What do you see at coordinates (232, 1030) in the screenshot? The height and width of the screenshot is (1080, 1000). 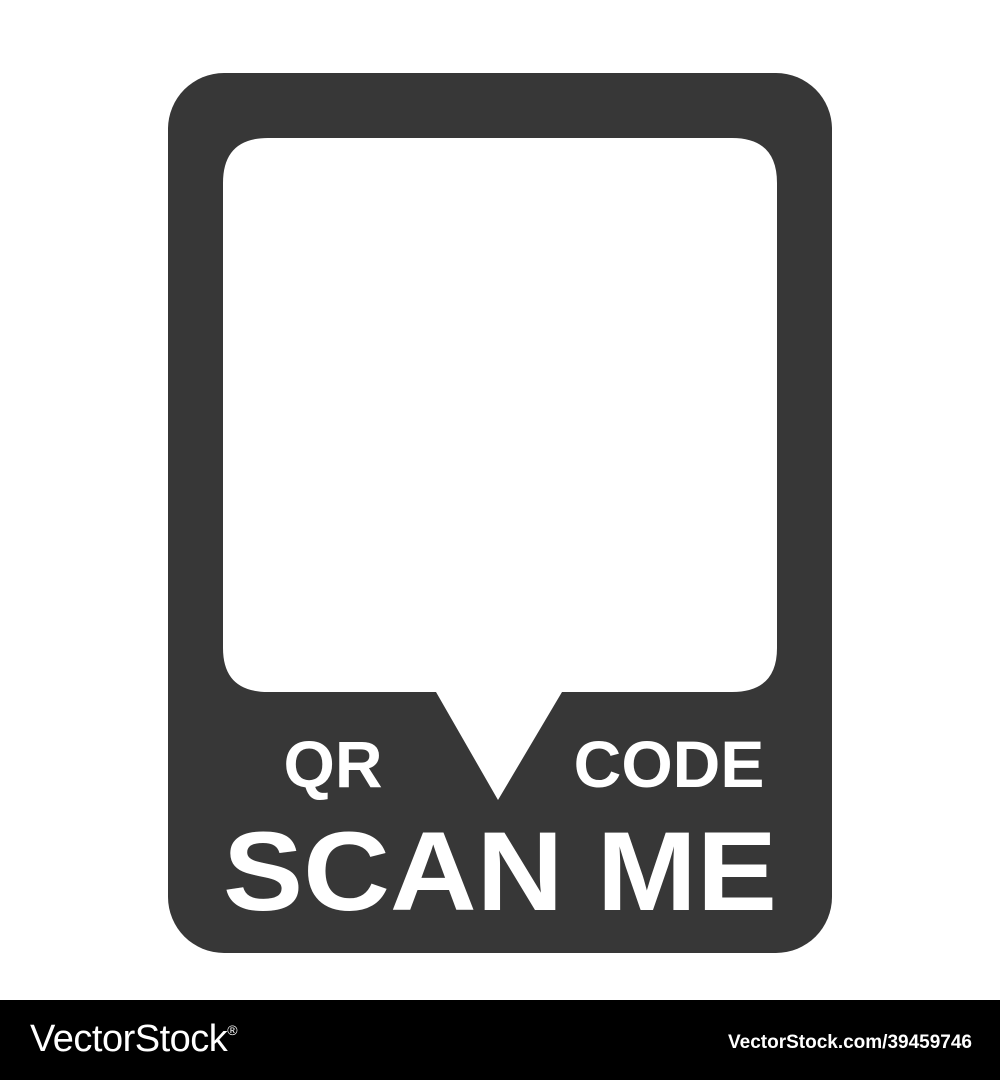 I see `registered-mark: ®` at bounding box center [232, 1030].